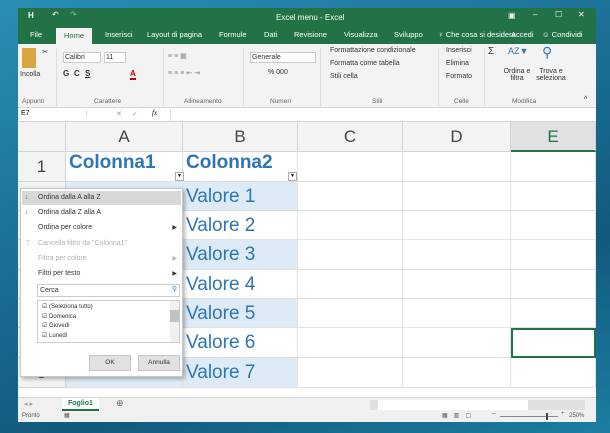 The image size is (610, 433). Describe the element at coordinates (361, 34) in the screenshot. I see `tab-visualizza: Visualizza` at that location.